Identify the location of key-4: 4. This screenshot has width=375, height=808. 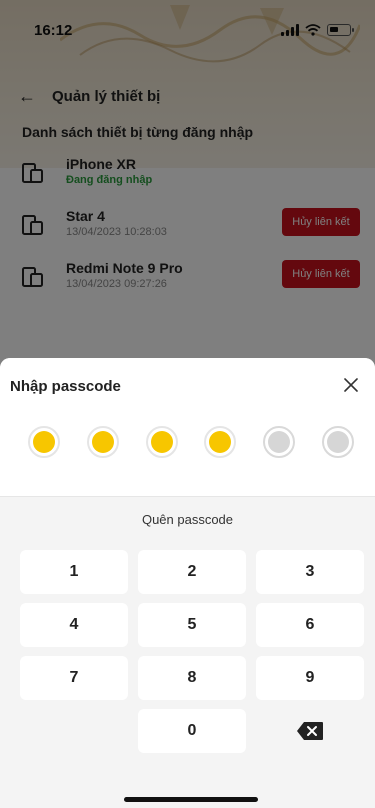
(74, 625).